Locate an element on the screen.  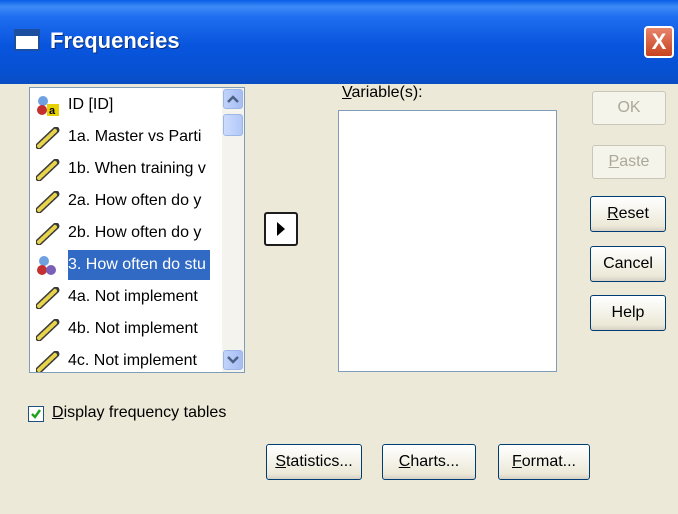
chevron-up-icon is located at coordinates (233, 99).